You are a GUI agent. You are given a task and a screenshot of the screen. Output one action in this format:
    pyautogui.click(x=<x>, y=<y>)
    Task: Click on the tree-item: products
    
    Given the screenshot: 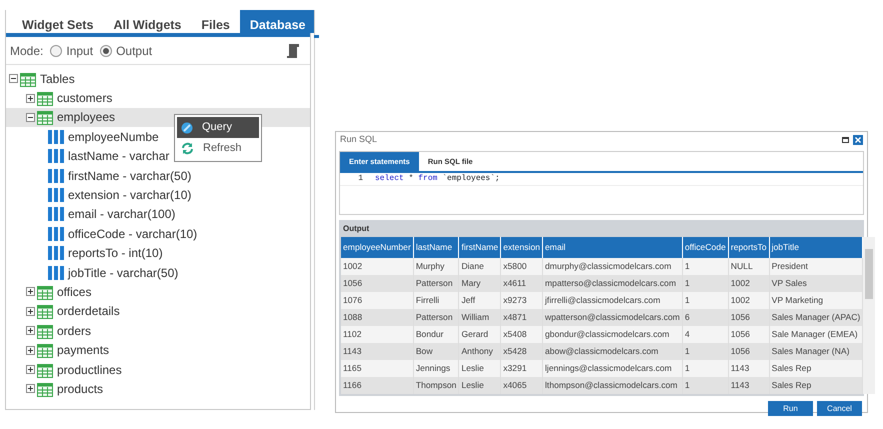 What is the action you would take?
    pyautogui.click(x=55, y=389)
    